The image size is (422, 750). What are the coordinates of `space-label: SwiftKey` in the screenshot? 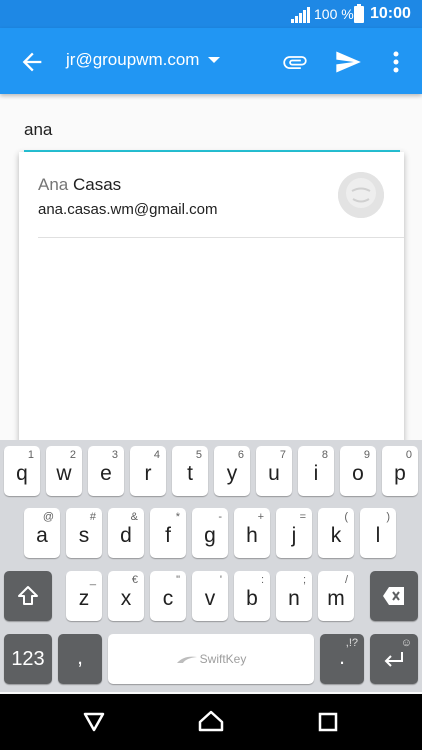 It's located at (211, 659).